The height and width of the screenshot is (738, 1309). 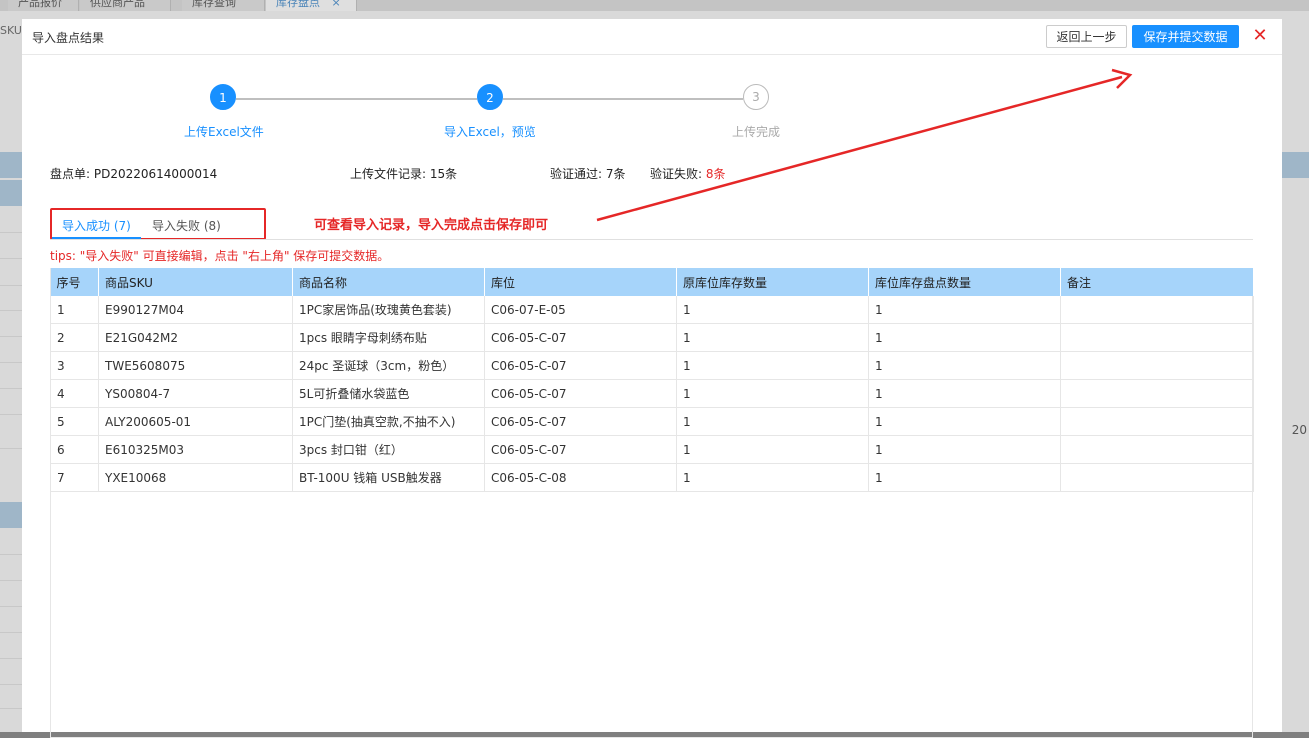 What do you see at coordinates (676, 174) in the screenshot?
I see `validation-fail-label: 验证失败:` at bounding box center [676, 174].